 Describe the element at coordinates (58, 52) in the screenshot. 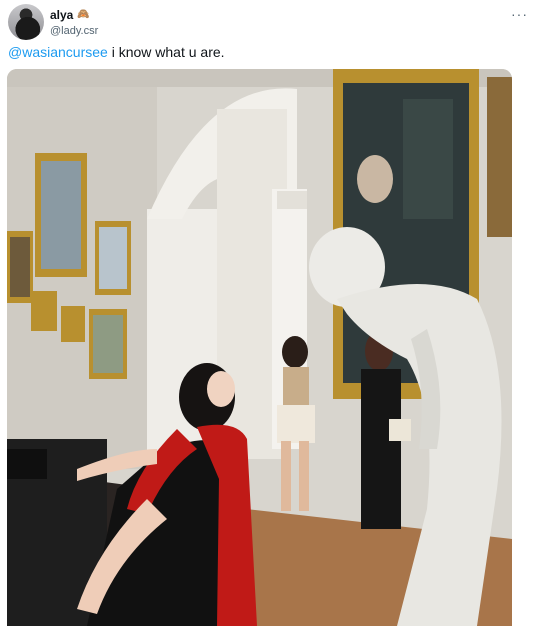

I see `mention-link: @wasiancursee` at that location.